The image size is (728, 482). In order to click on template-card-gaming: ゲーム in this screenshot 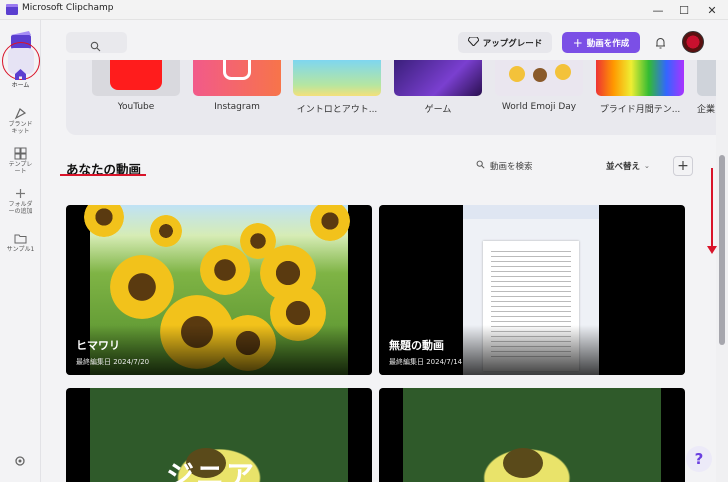, I will do `click(438, 87)`.